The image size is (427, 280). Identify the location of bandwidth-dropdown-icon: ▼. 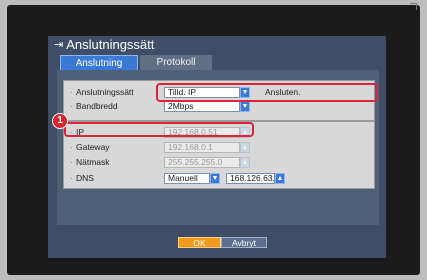
(245, 106).